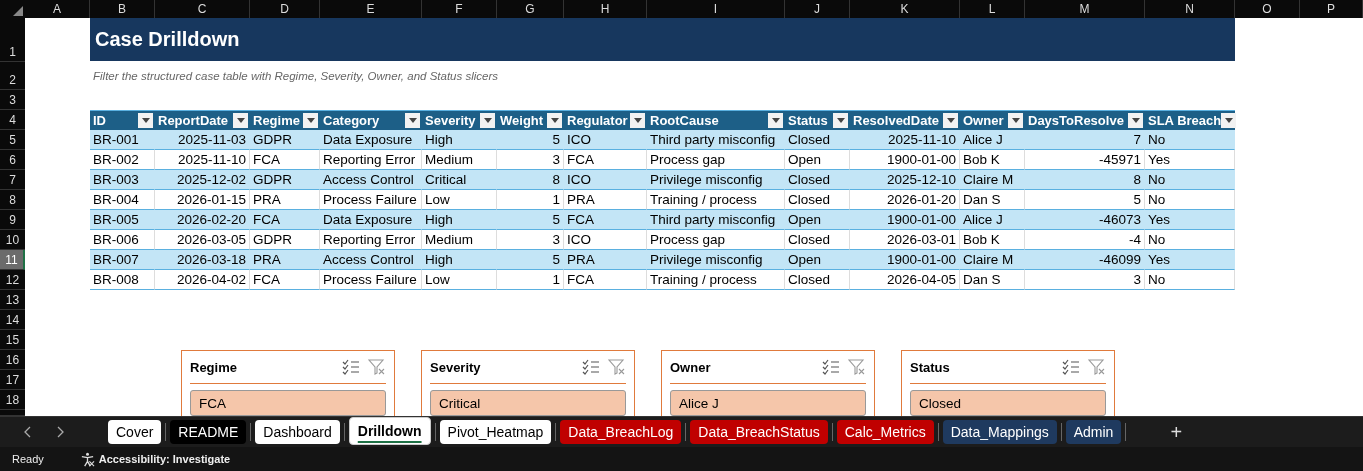  What do you see at coordinates (12, 100) in the screenshot?
I see `row-header: 3` at bounding box center [12, 100].